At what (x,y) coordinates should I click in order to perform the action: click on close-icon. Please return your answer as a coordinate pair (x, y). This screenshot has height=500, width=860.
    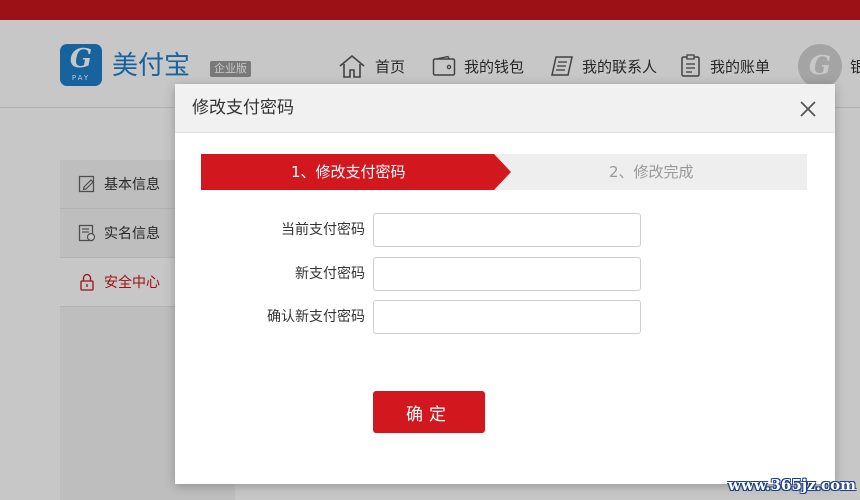
    Looking at the image, I should click on (808, 109).